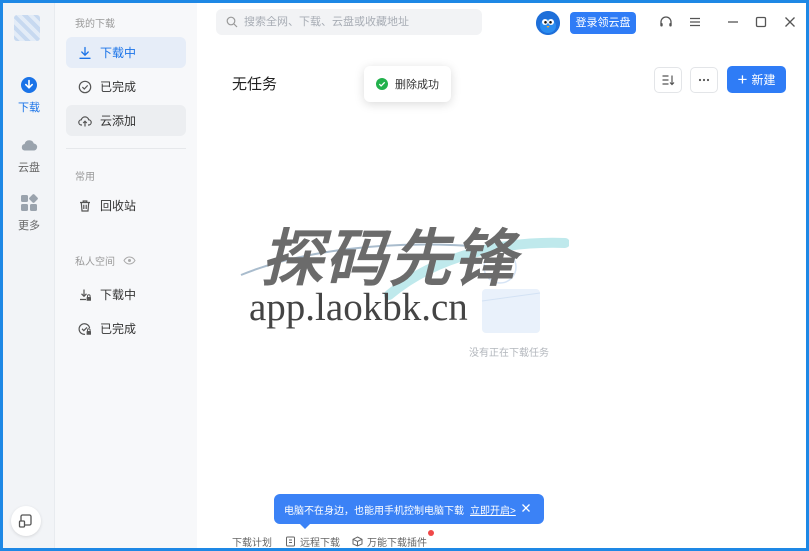  I want to click on sort-icon, so click(668, 80).